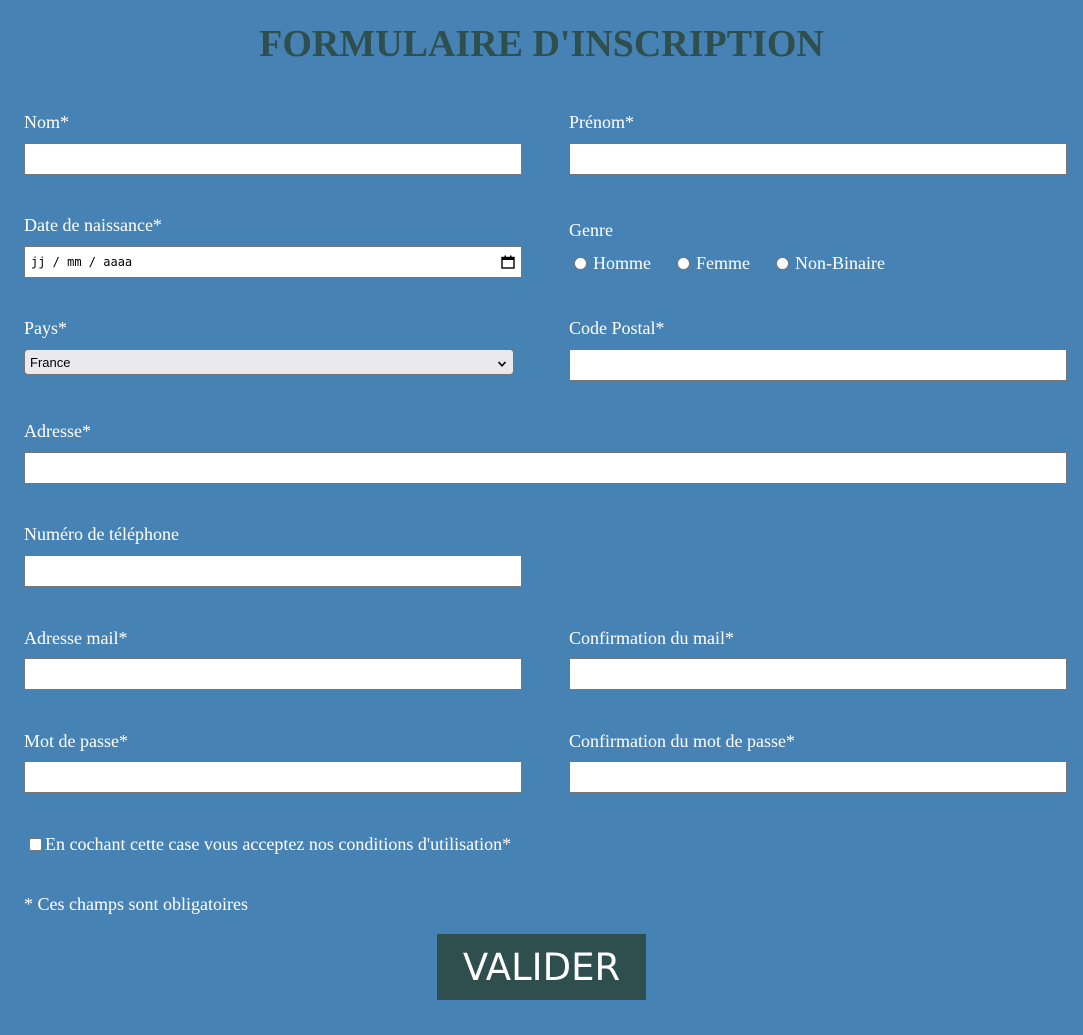 The height and width of the screenshot is (1035, 1083). I want to click on date-label: Date de naissance*, so click(93, 225).